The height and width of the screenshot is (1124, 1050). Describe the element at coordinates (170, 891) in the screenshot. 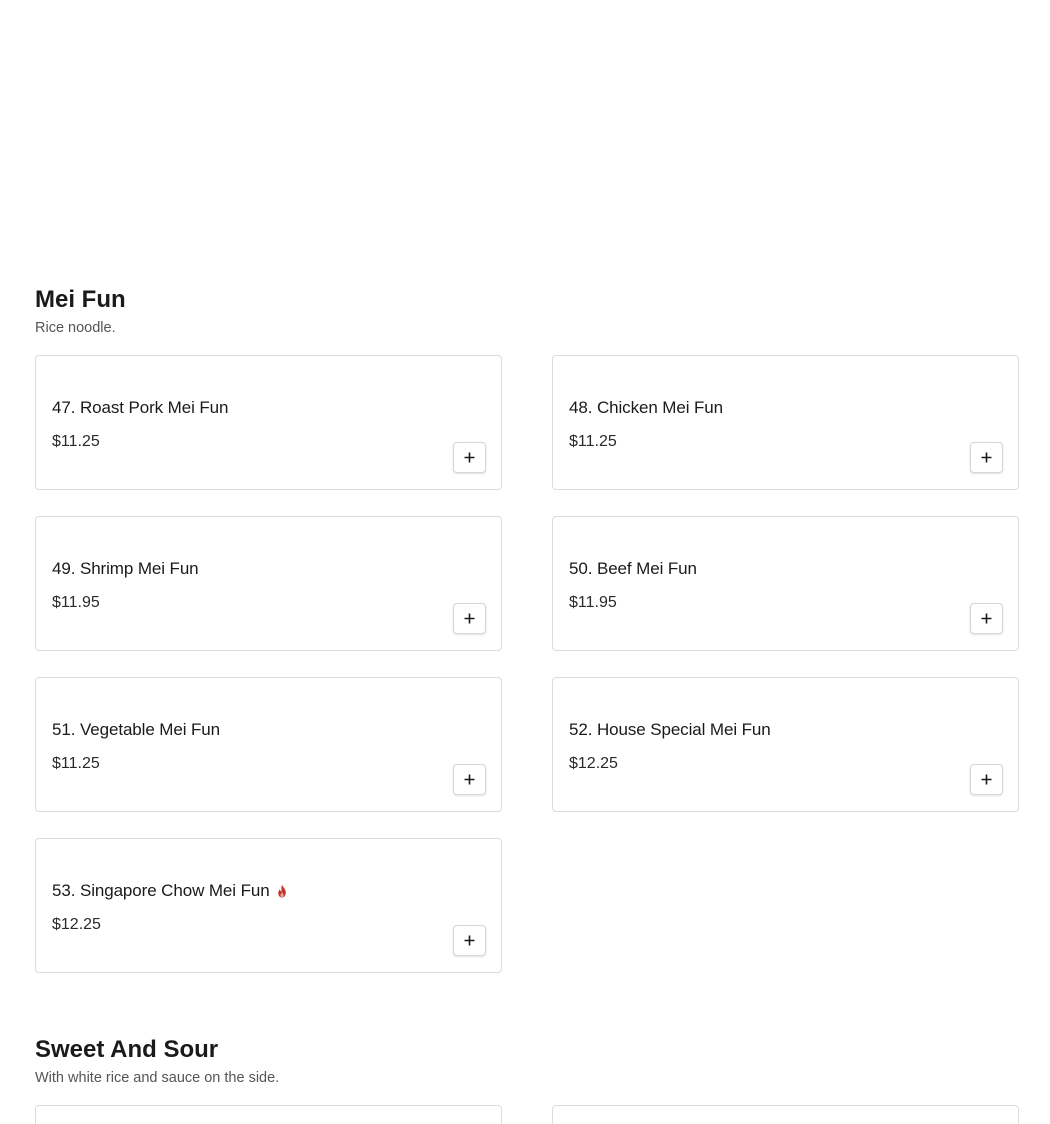

I see `menu-item-name: 53. Singapore Chow Mei Fun` at that location.